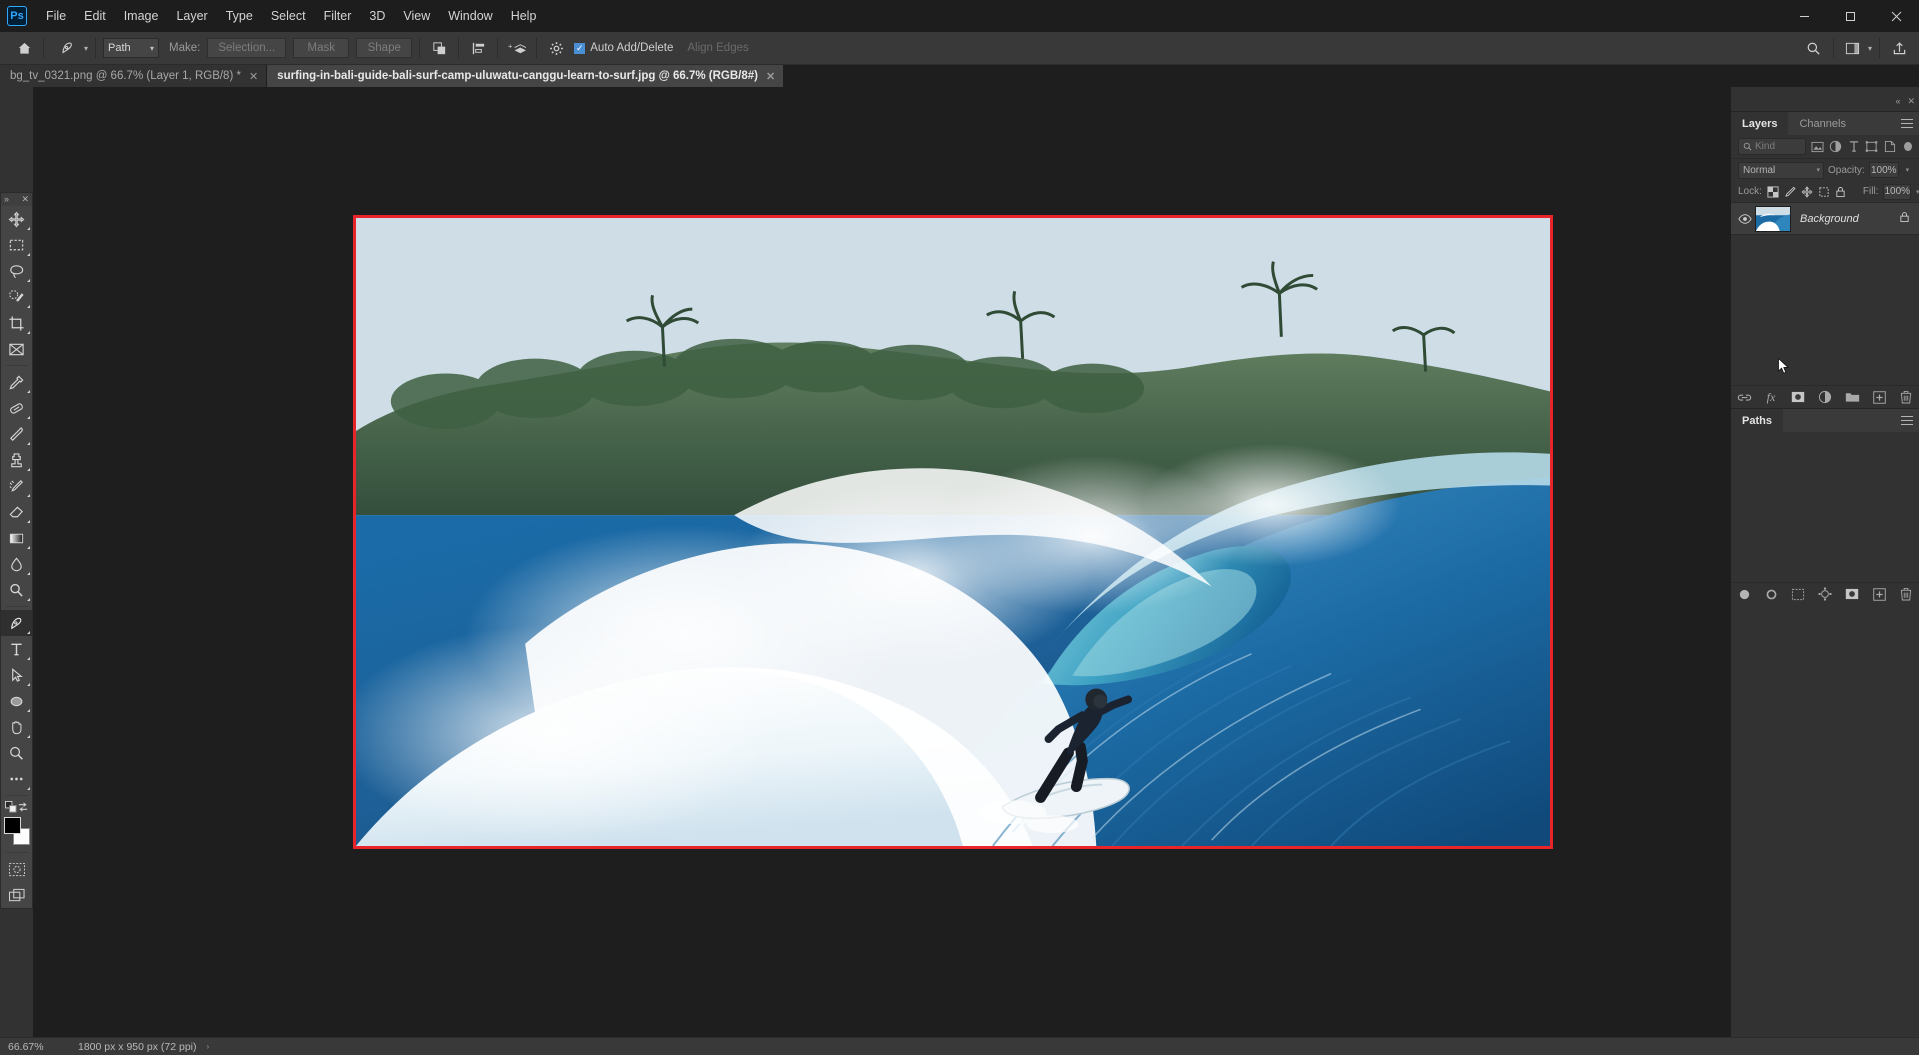 This screenshot has height=1055, width=1919. I want to click on lock-position-icon, so click(1807, 191).